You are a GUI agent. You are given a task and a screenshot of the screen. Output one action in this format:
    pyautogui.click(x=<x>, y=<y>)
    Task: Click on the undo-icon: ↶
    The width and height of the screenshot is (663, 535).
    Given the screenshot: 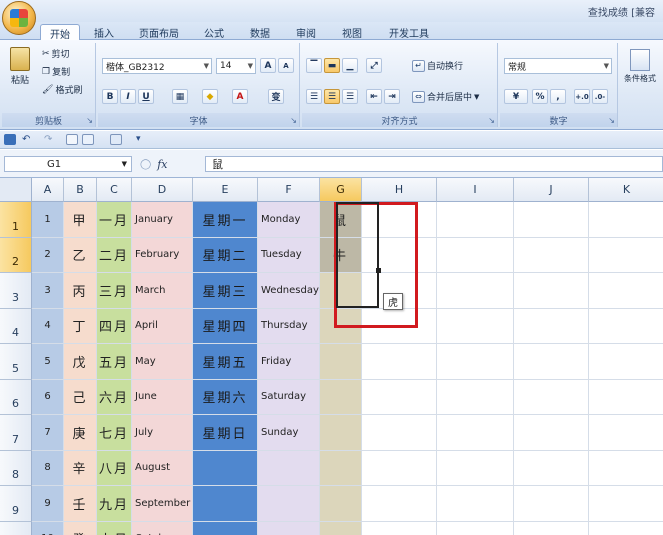 What is the action you would take?
    pyautogui.click(x=28, y=139)
    